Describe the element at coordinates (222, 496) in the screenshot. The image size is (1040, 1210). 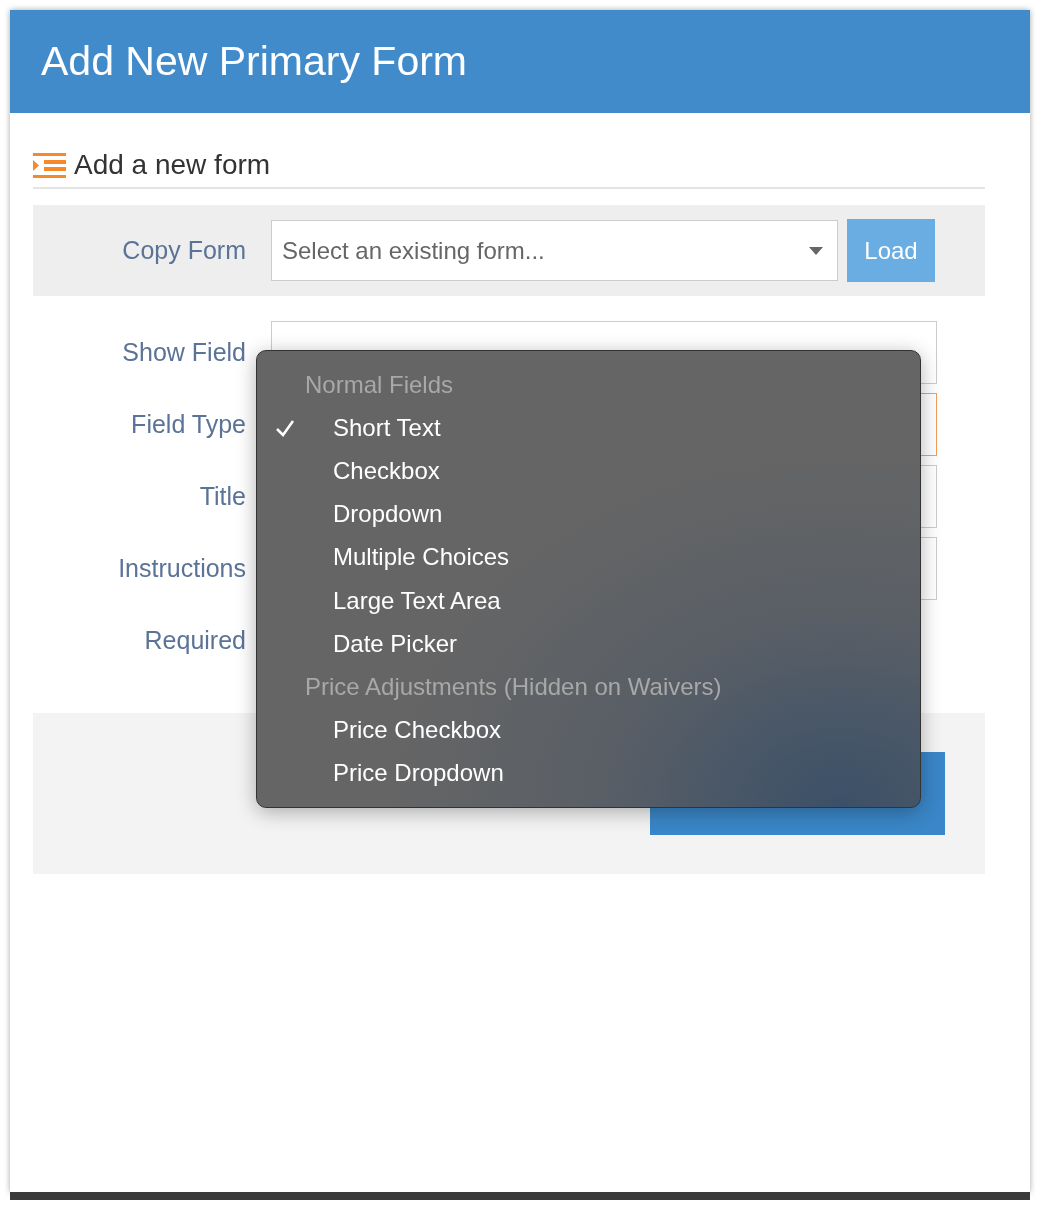
I see `field-label: Title` at that location.